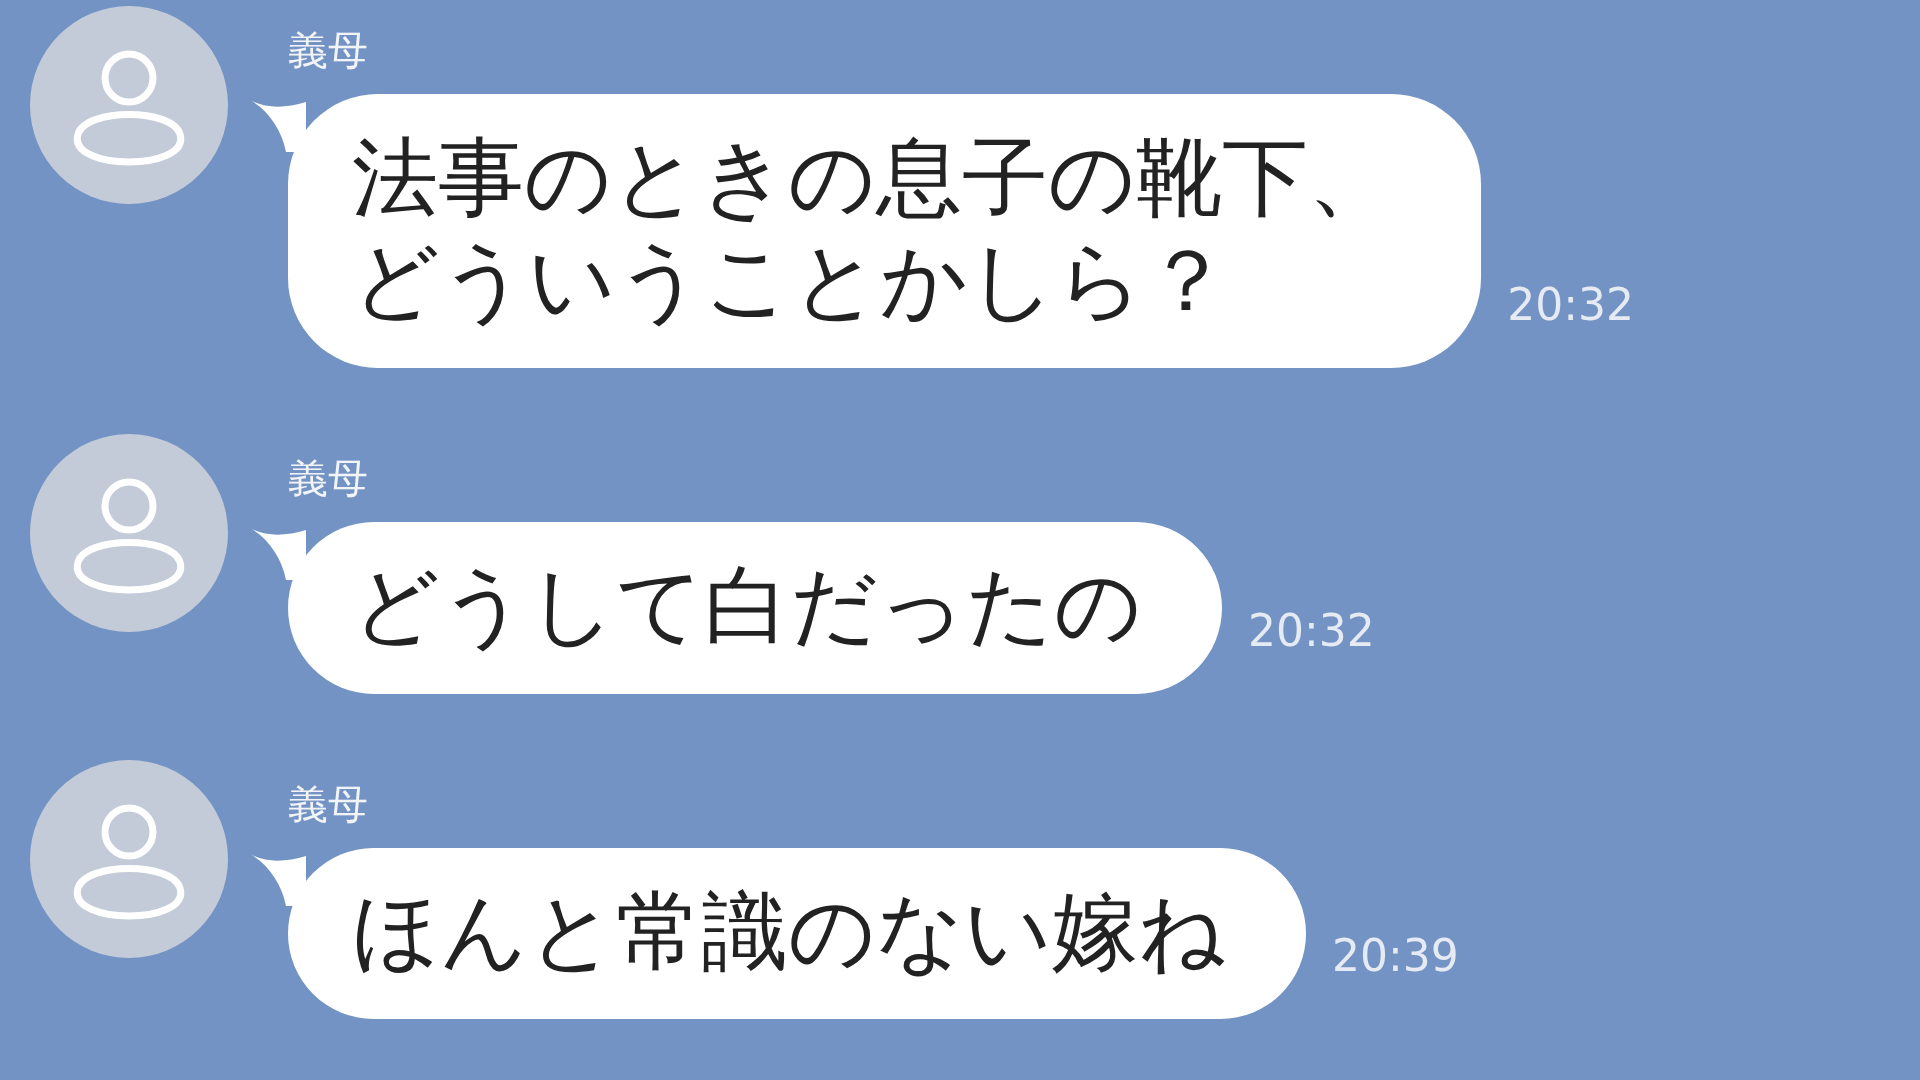 The image size is (1920, 1080). What do you see at coordinates (797, 933) in the screenshot?
I see `message-bubble: ほんと常識のない嫁ね` at bounding box center [797, 933].